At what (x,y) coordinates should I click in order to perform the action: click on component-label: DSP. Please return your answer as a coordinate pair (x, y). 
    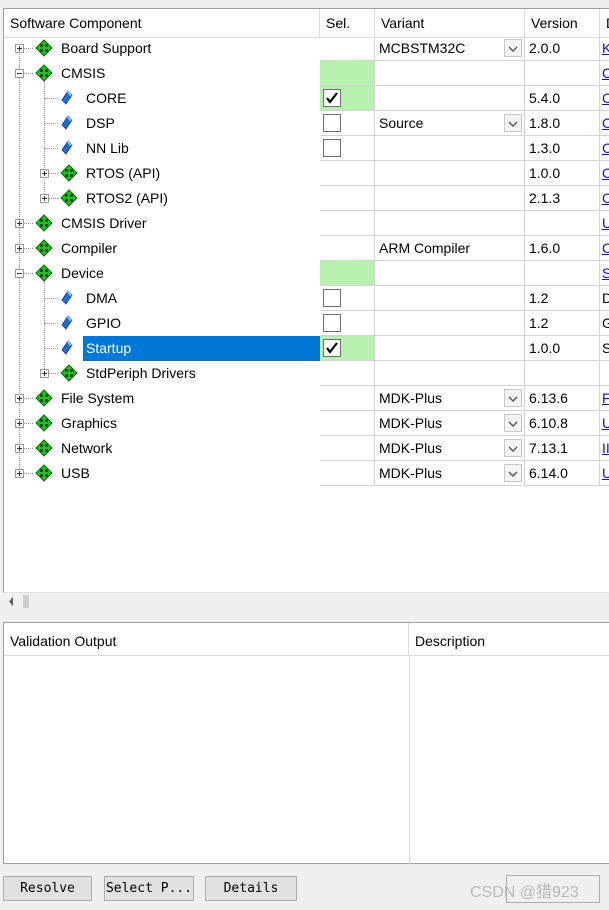
    Looking at the image, I should click on (100, 123).